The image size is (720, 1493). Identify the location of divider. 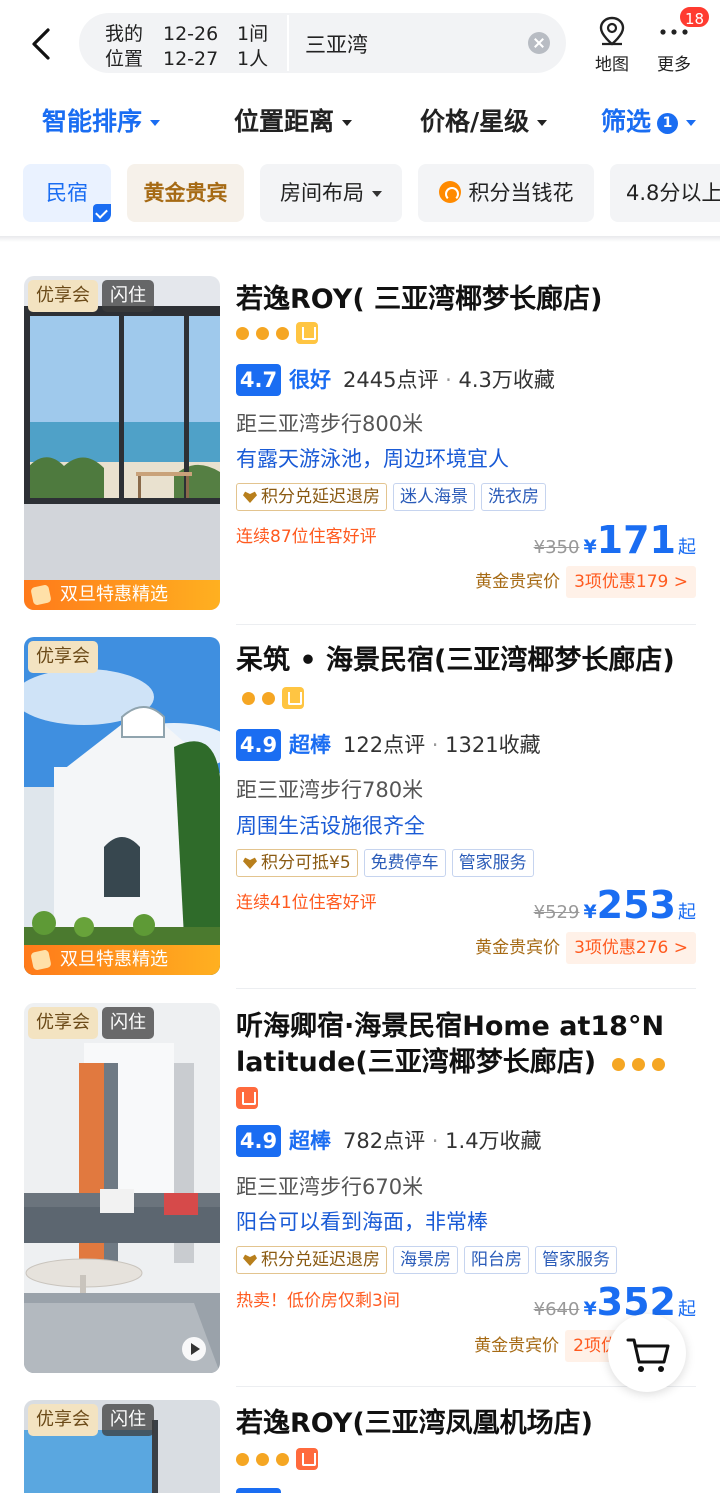
(466, 624).